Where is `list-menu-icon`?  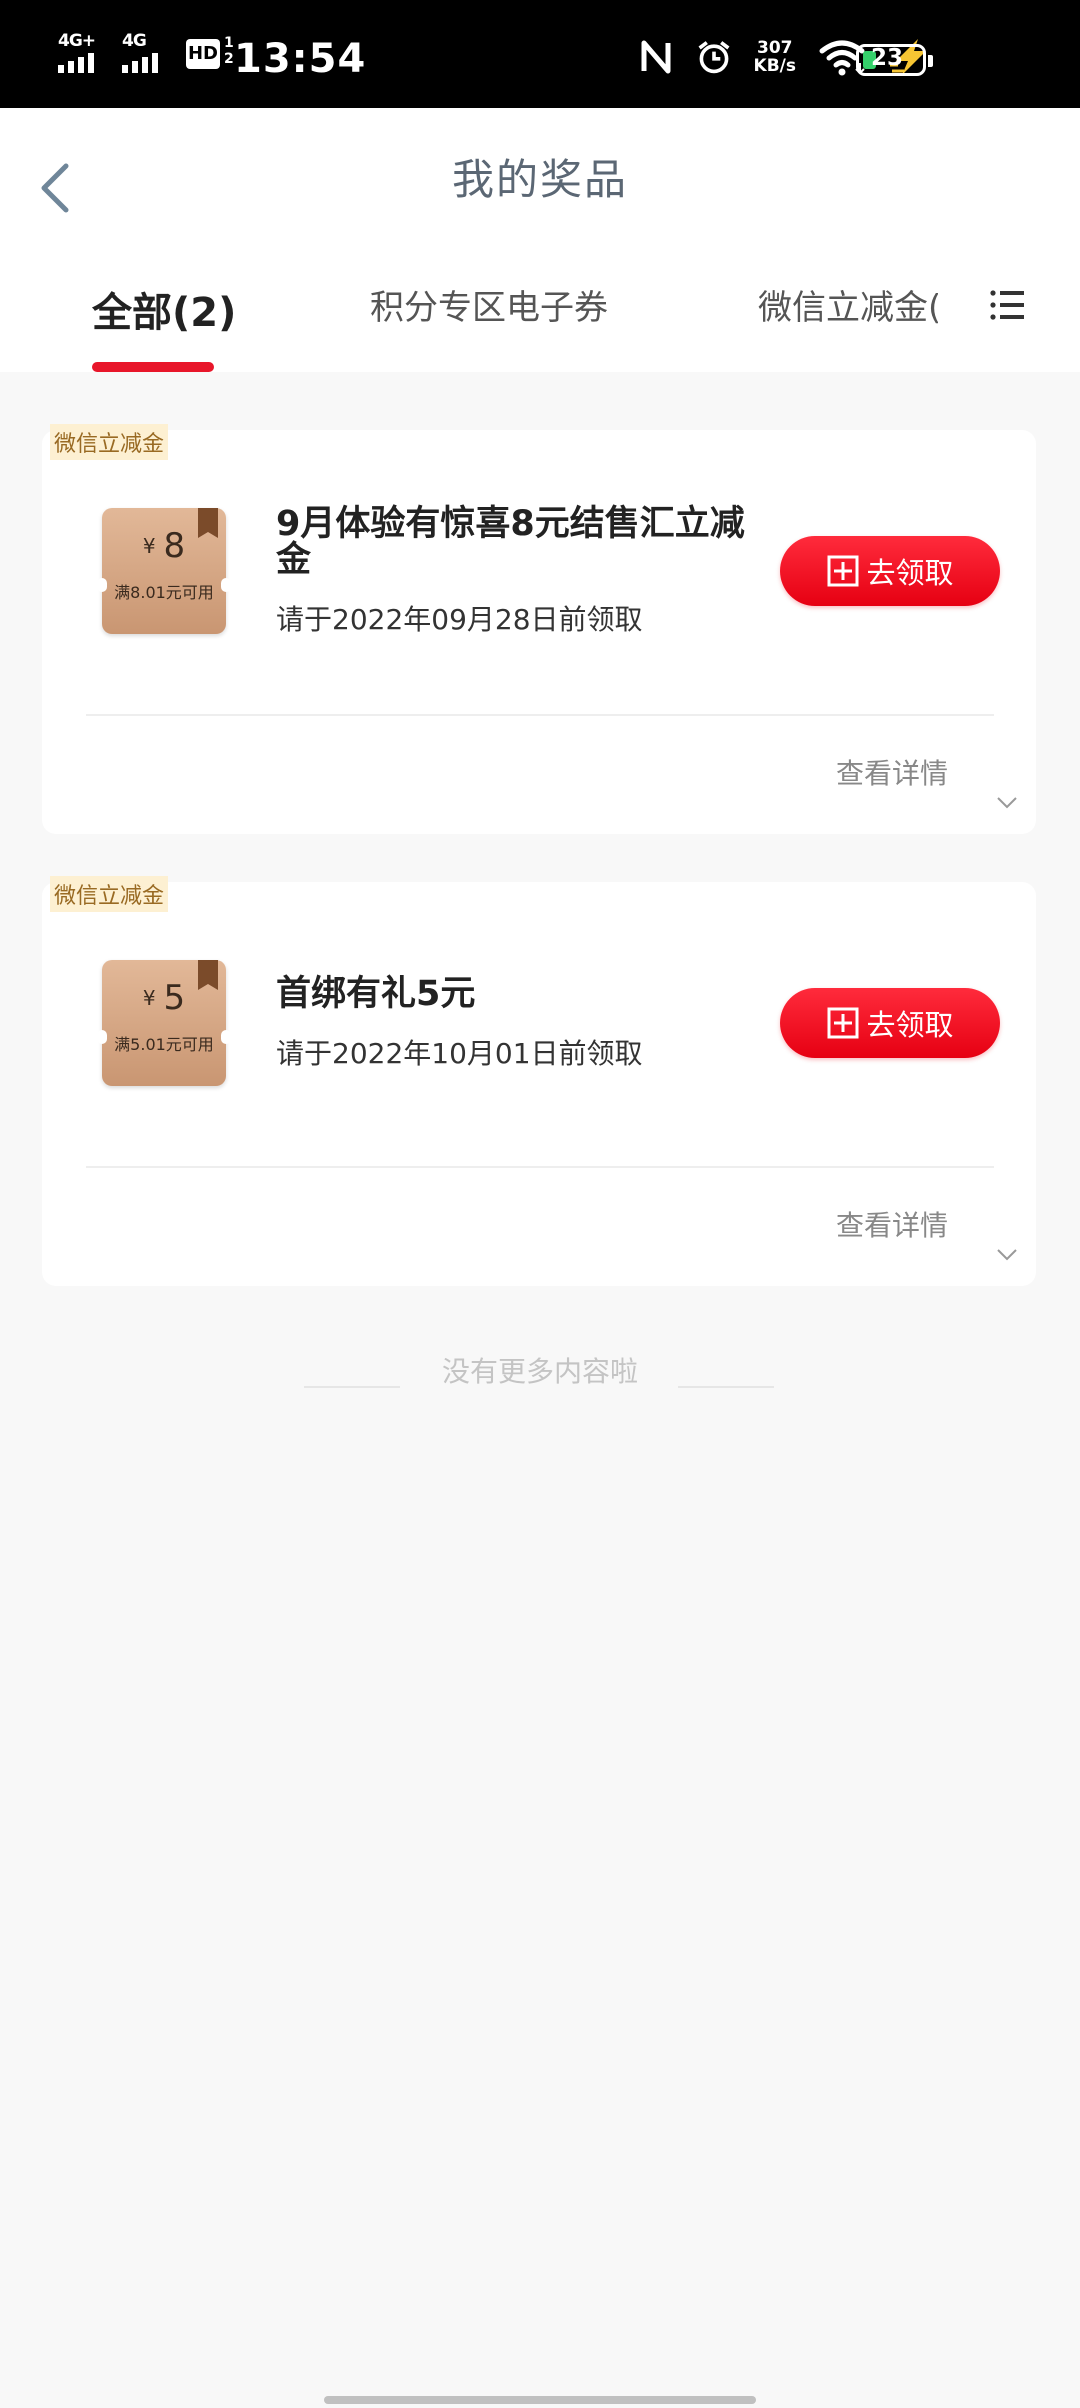 list-menu-icon is located at coordinates (1007, 305).